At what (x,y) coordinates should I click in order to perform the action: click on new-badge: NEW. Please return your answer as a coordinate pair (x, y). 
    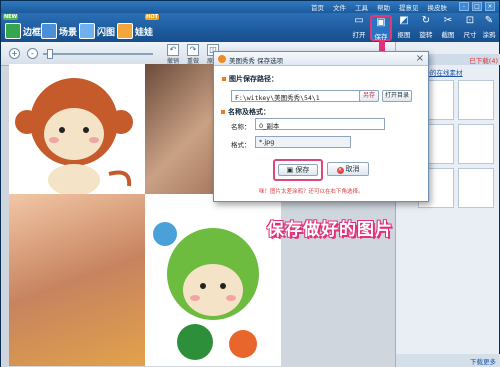
    Looking at the image, I should click on (11, 17).